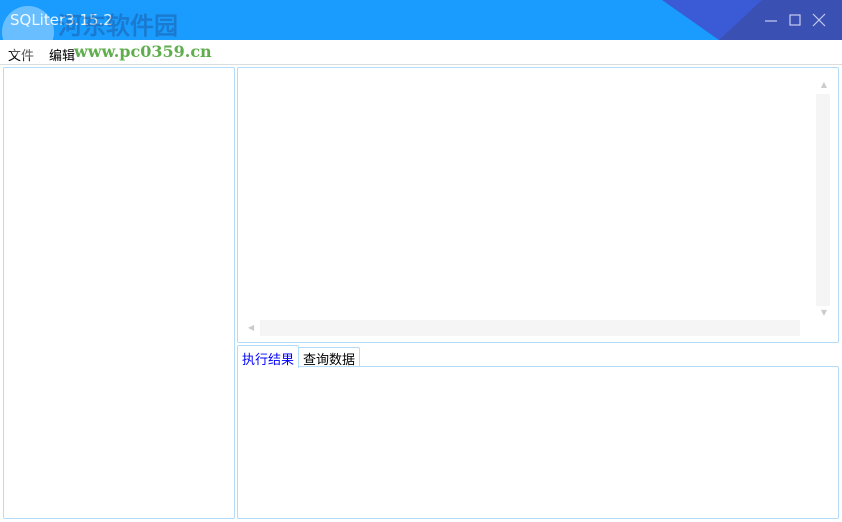  I want to click on watermark-name: 河东软件园, so click(118, 25).